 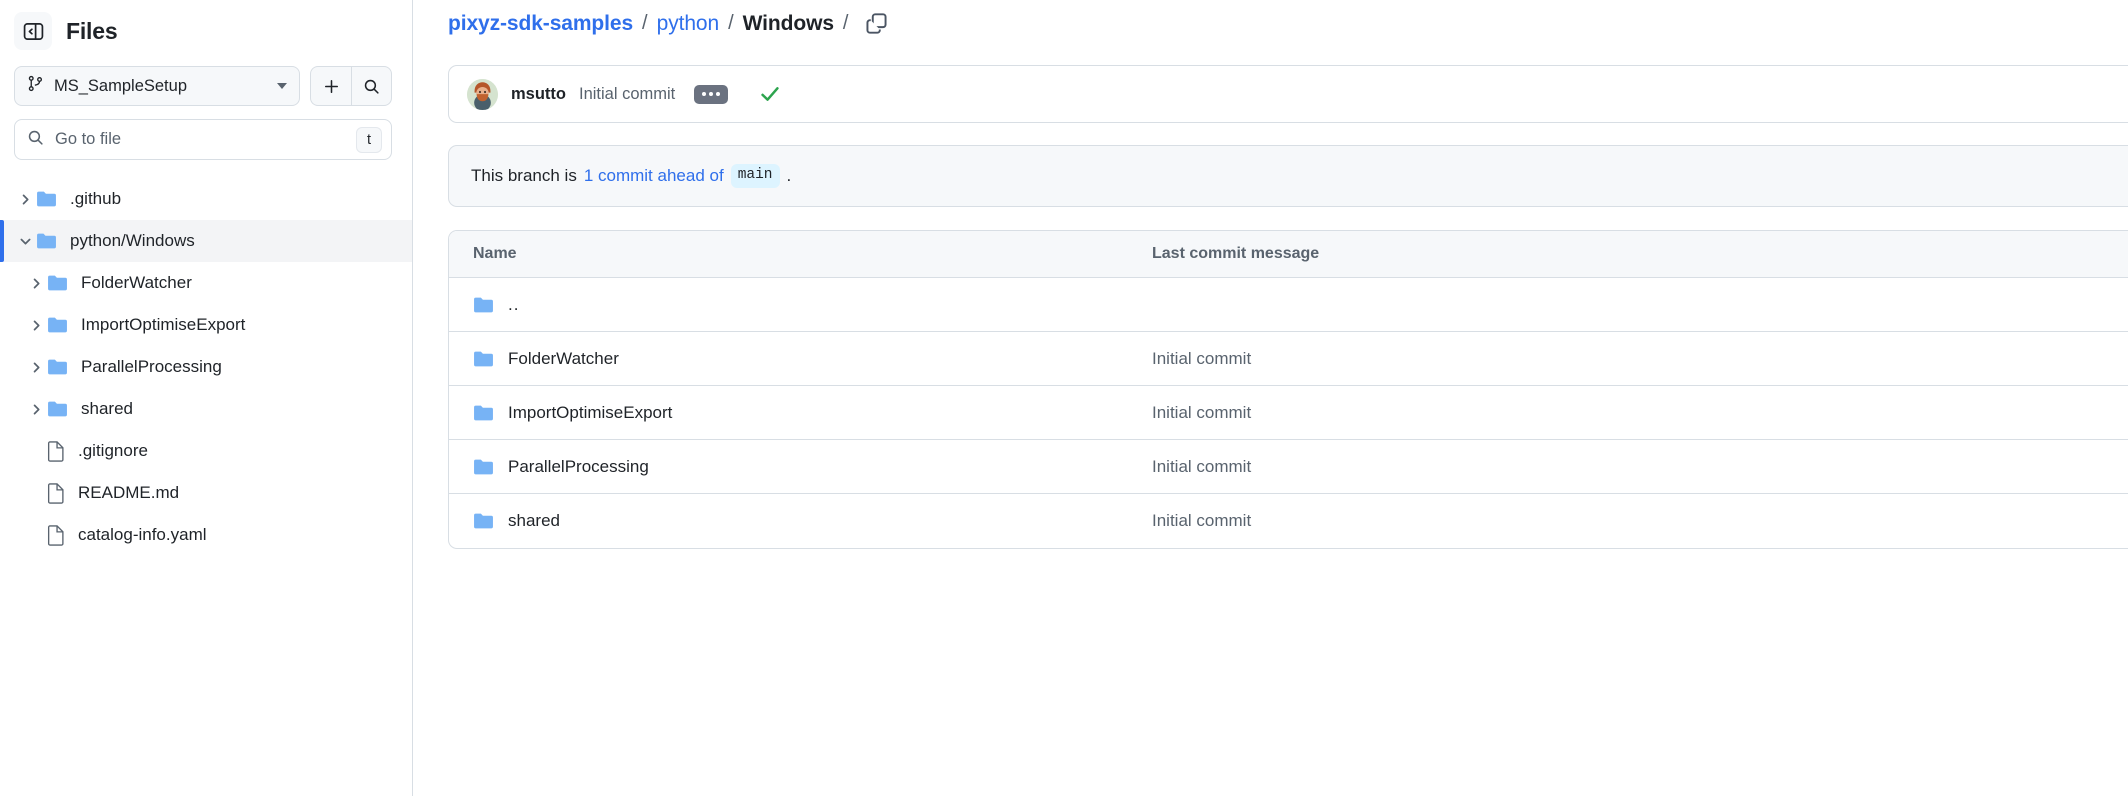 What do you see at coordinates (524, 175) in the screenshot?
I see `branch-status-prefix: This branch is` at bounding box center [524, 175].